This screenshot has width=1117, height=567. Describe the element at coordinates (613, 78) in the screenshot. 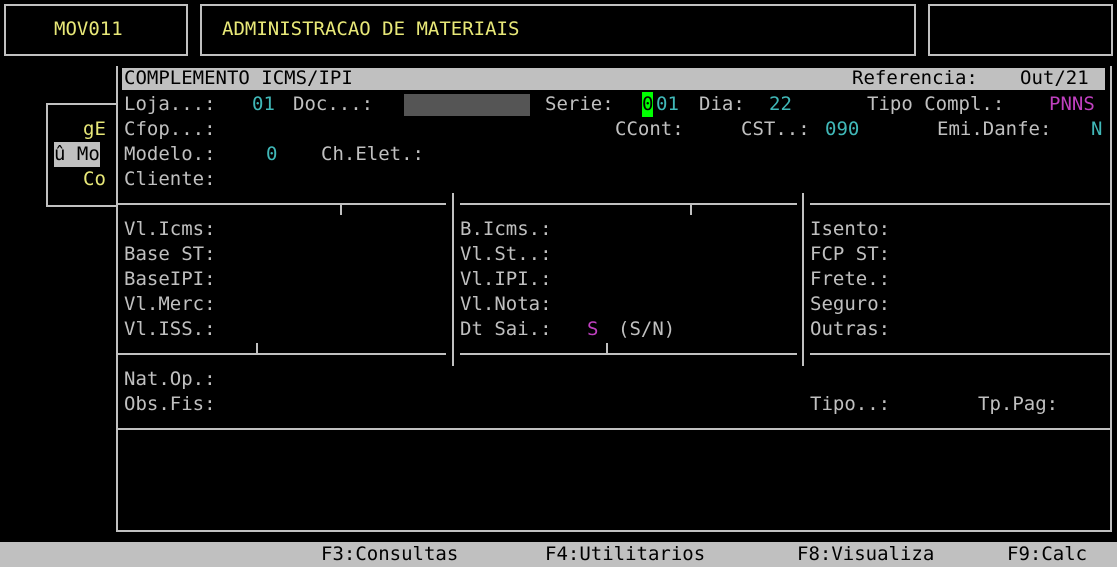

I see `dialog-titlebar: COMPLEMENTO ICMS/IPI Referencia: Out/21` at that location.